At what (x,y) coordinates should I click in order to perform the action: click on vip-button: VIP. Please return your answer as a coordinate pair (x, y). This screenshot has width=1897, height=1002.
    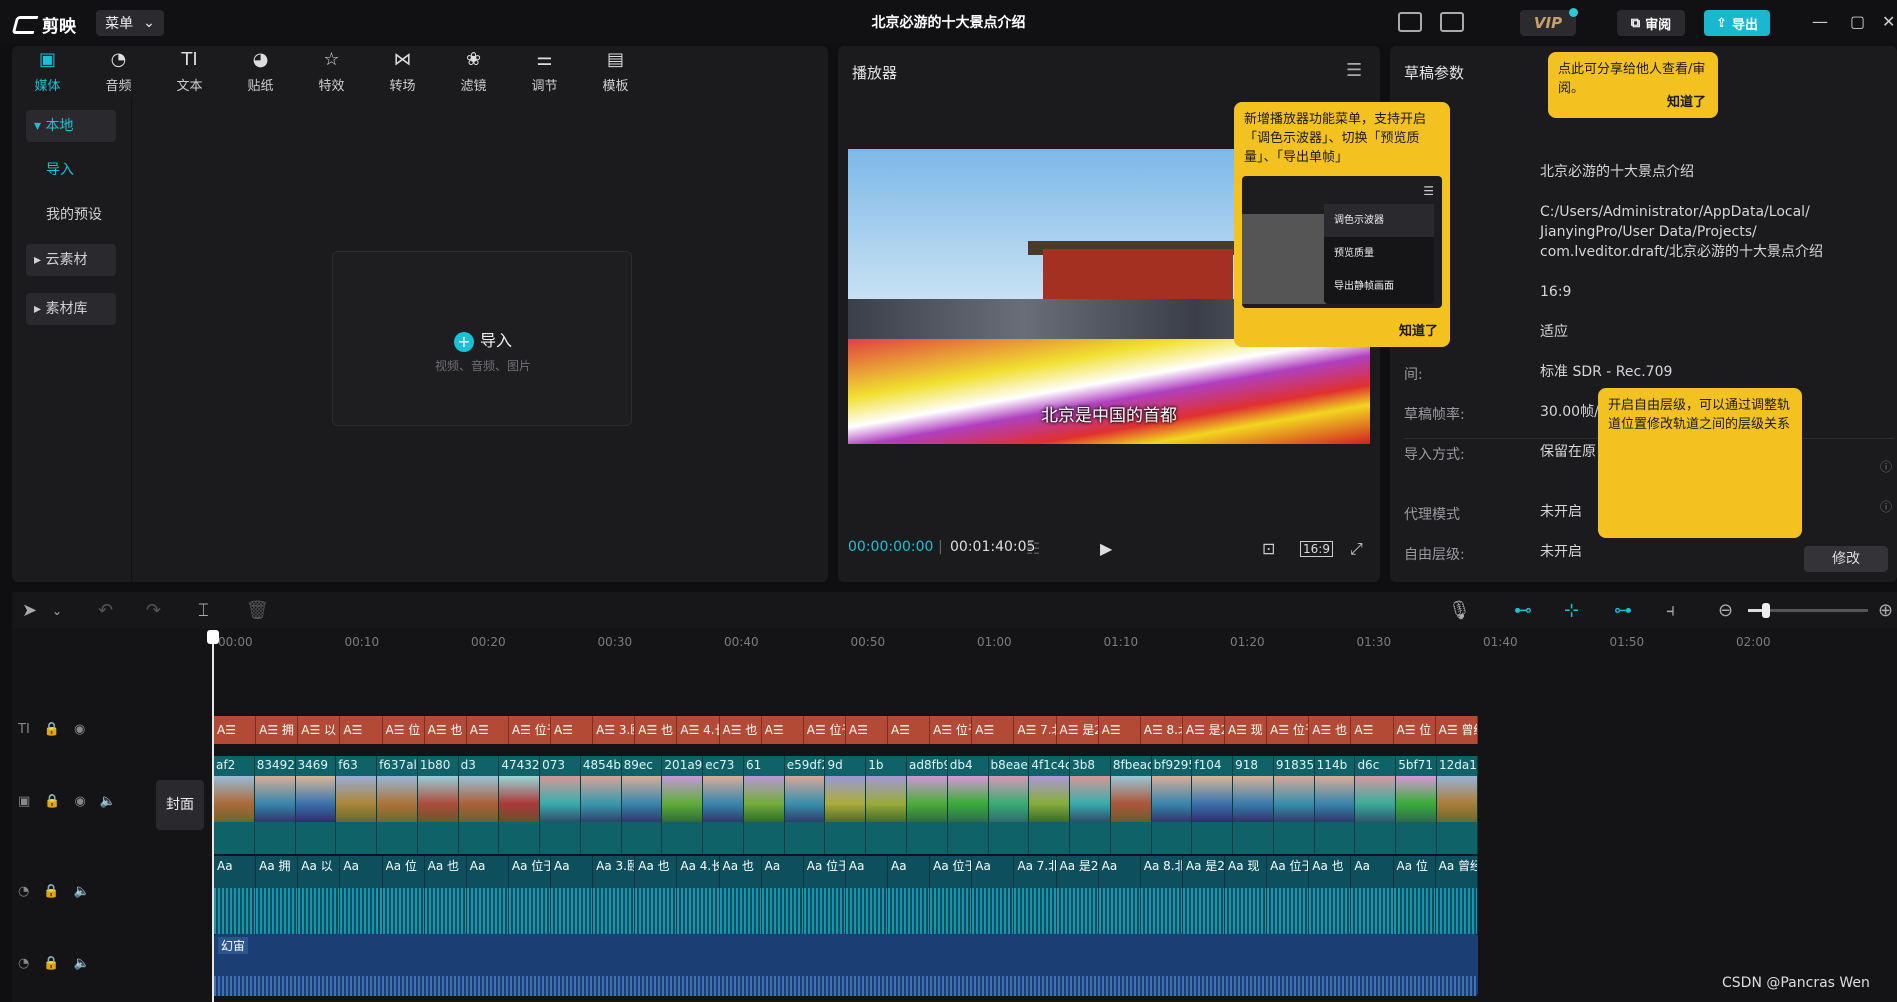
    Looking at the image, I should click on (1549, 22).